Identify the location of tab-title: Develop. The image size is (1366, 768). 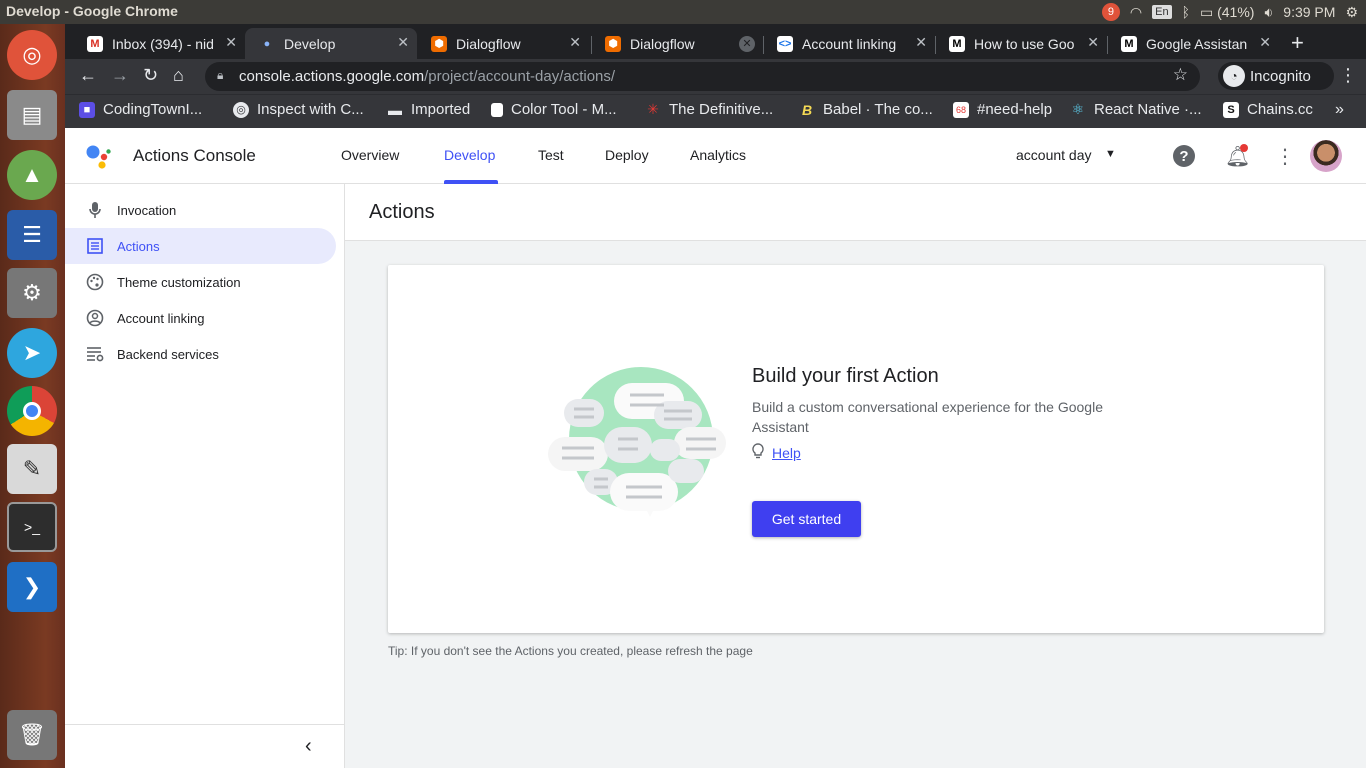
(310, 43).